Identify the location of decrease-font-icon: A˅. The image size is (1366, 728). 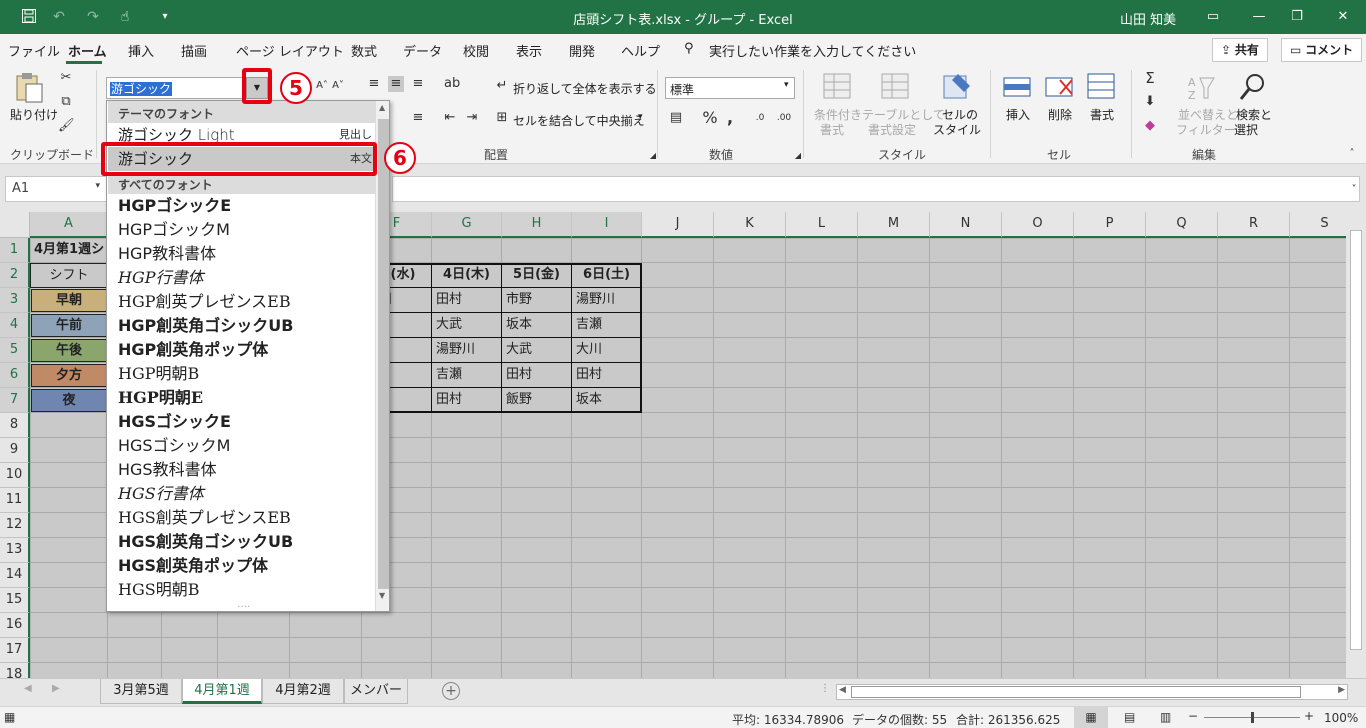
(338, 86).